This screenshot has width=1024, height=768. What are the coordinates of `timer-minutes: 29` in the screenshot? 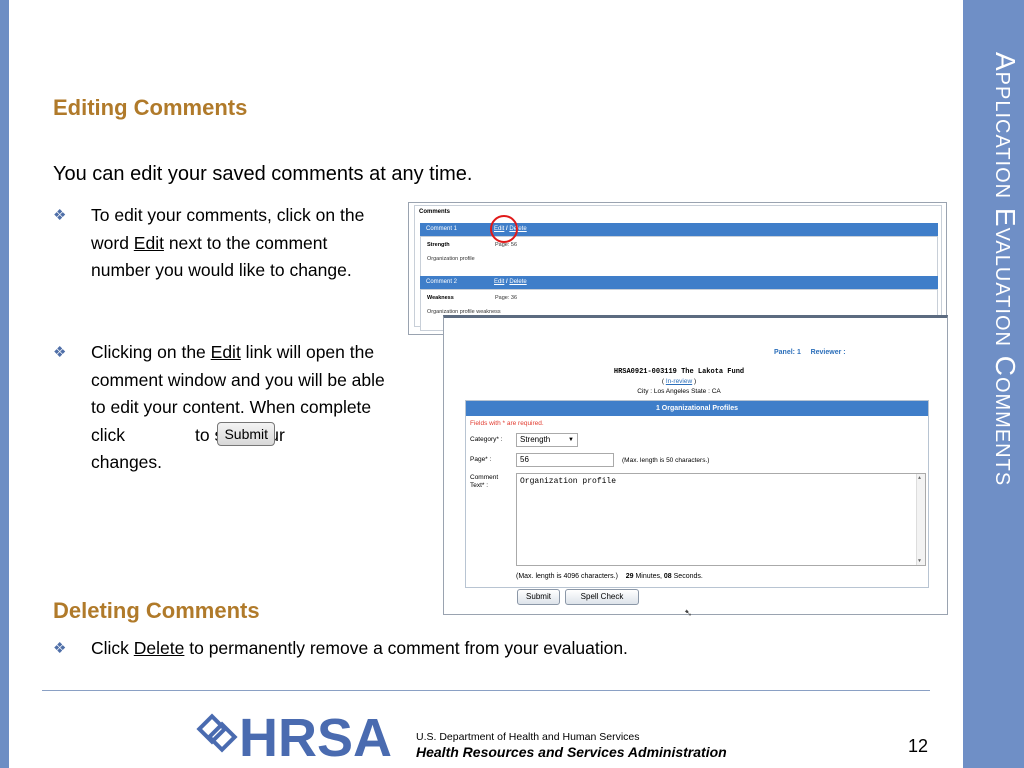 It's located at (629, 576).